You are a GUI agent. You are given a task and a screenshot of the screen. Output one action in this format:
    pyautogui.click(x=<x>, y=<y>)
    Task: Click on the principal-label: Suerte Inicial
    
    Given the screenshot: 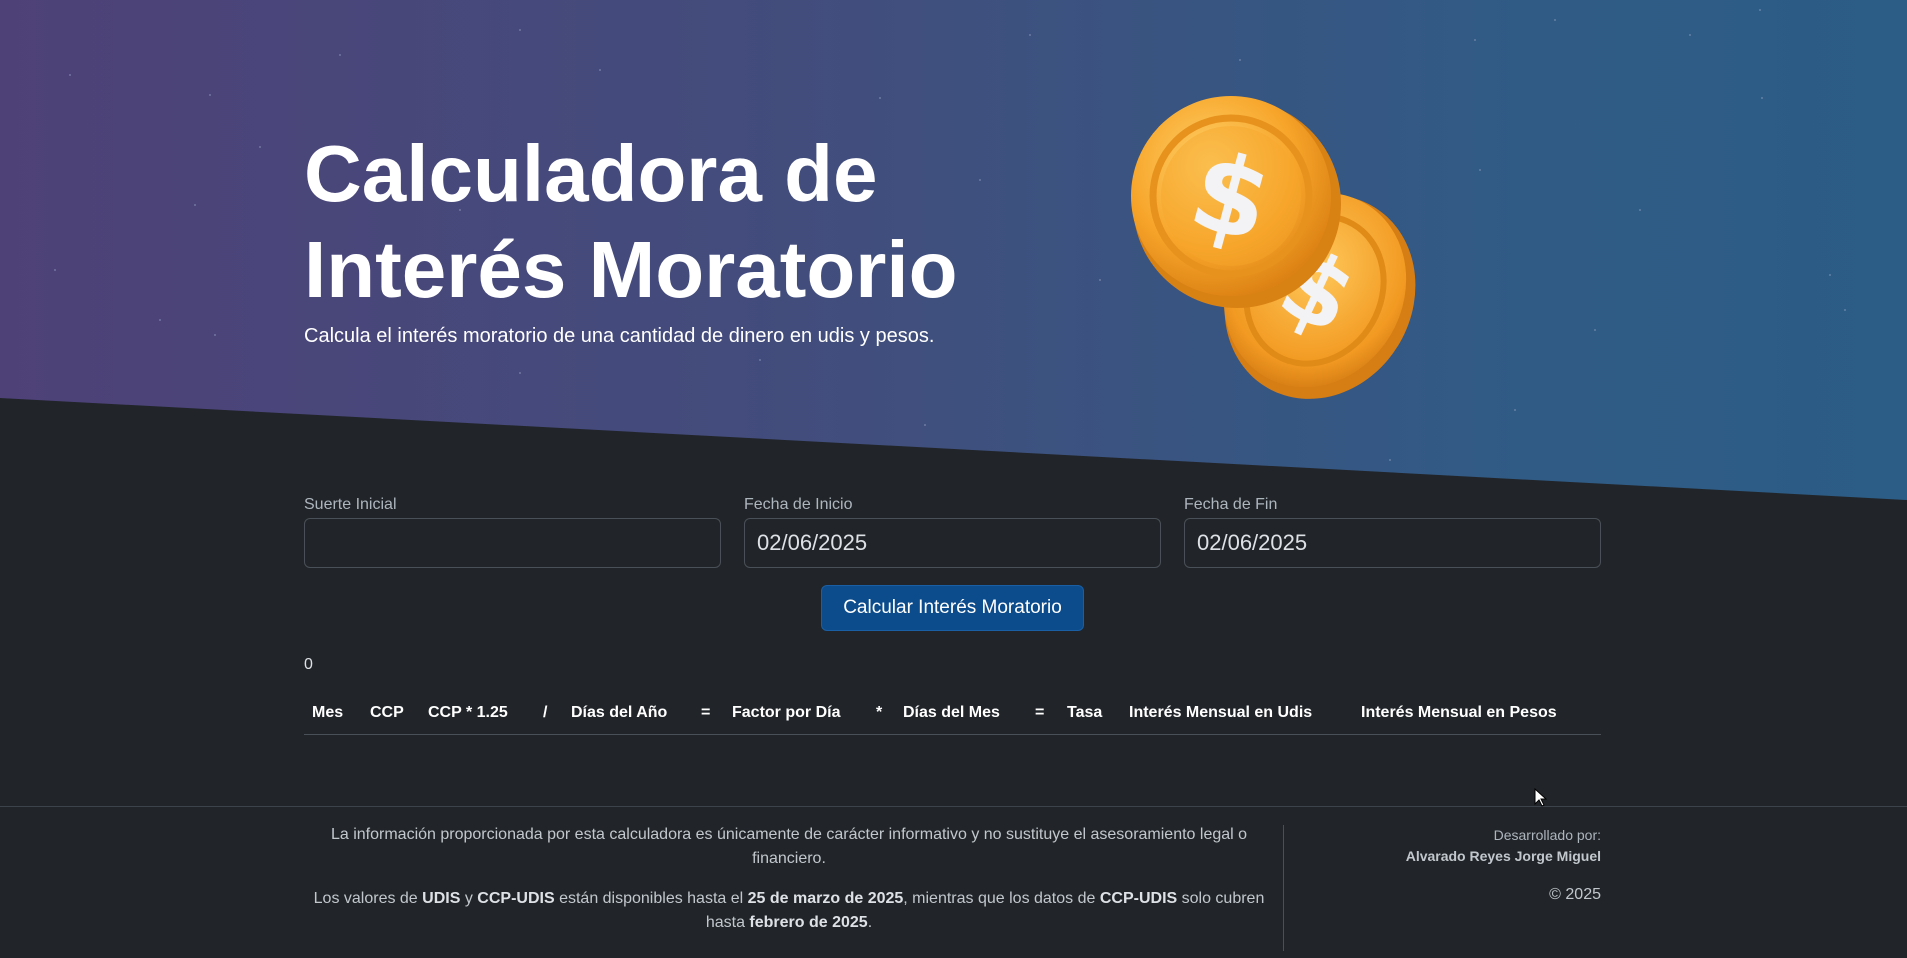 What is the action you would take?
    pyautogui.click(x=350, y=504)
    